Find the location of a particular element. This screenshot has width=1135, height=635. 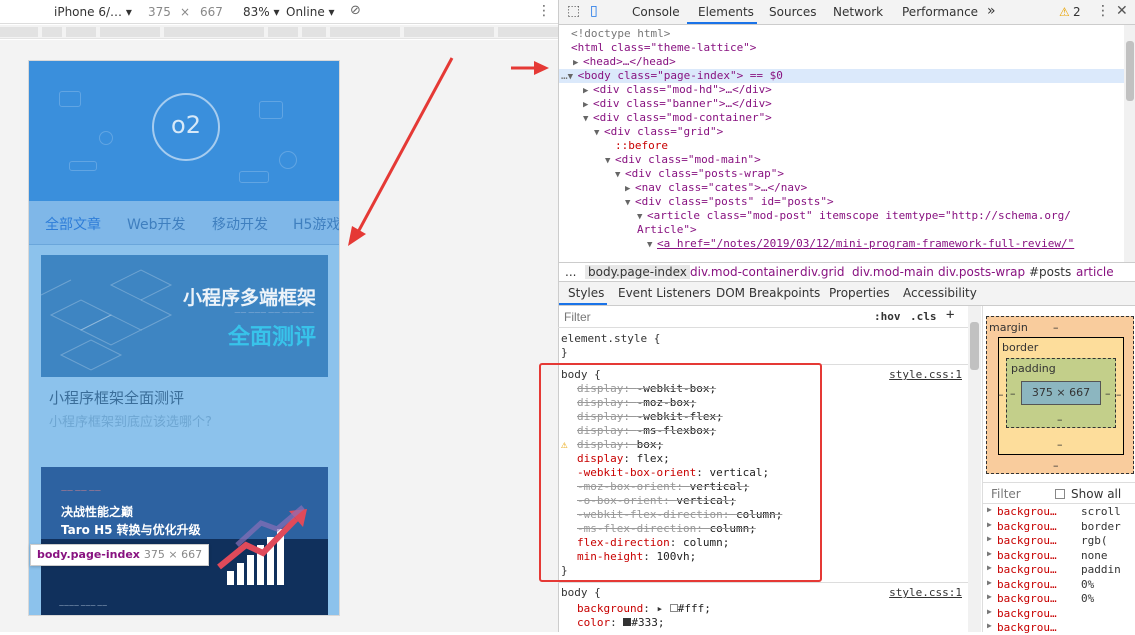

hov-toggle: :hov is located at coordinates (887, 316).